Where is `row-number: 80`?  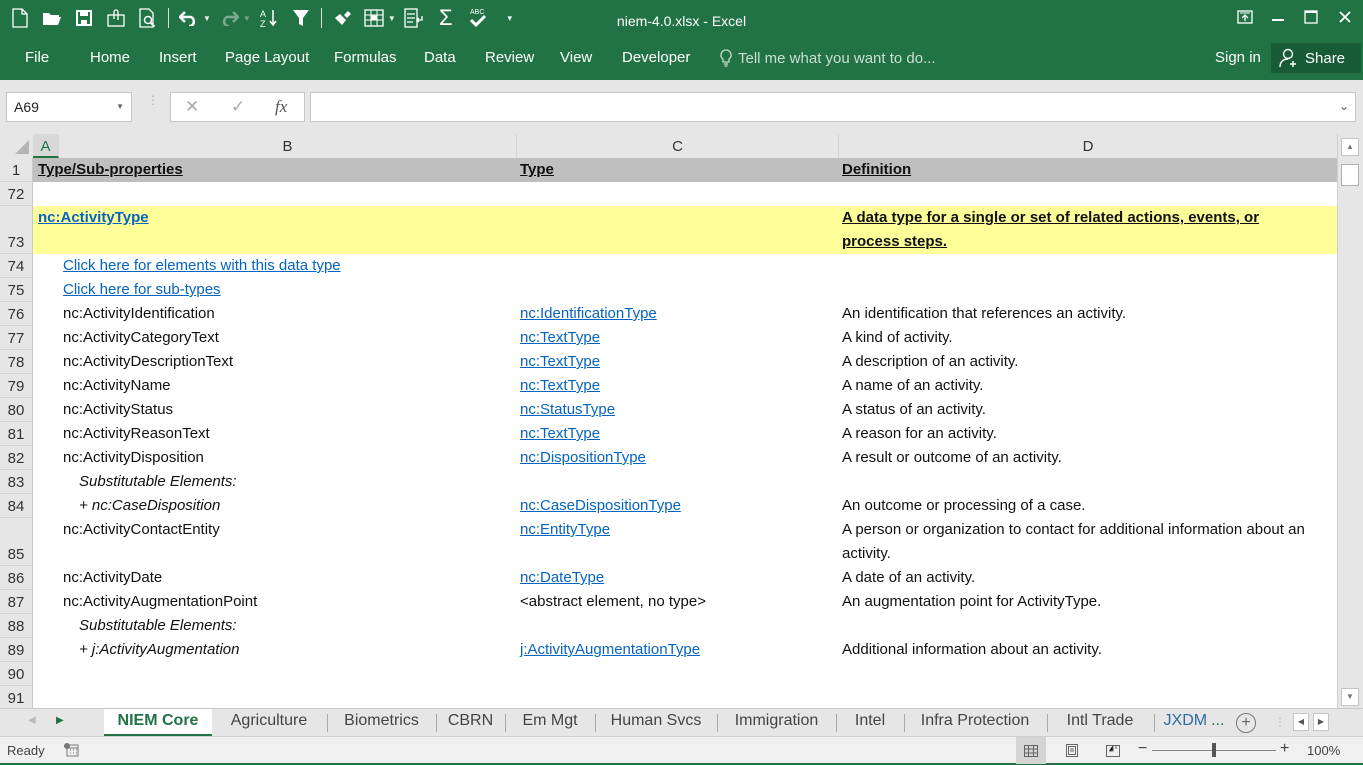 row-number: 80 is located at coordinates (16, 410).